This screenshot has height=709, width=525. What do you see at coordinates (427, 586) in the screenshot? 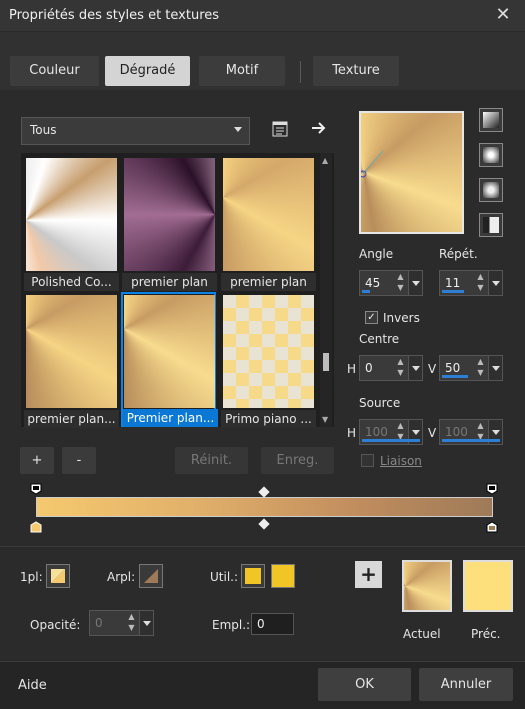
I see `current-swatch` at bounding box center [427, 586].